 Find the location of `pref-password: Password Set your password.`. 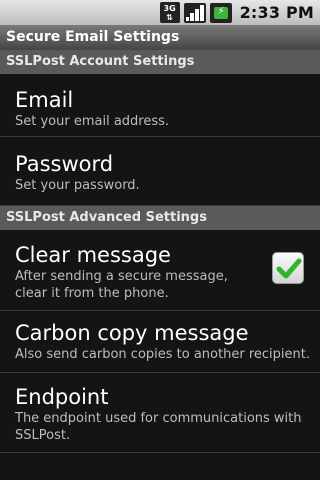

pref-password: Password Set your password. is located at coordinates (160, 171).